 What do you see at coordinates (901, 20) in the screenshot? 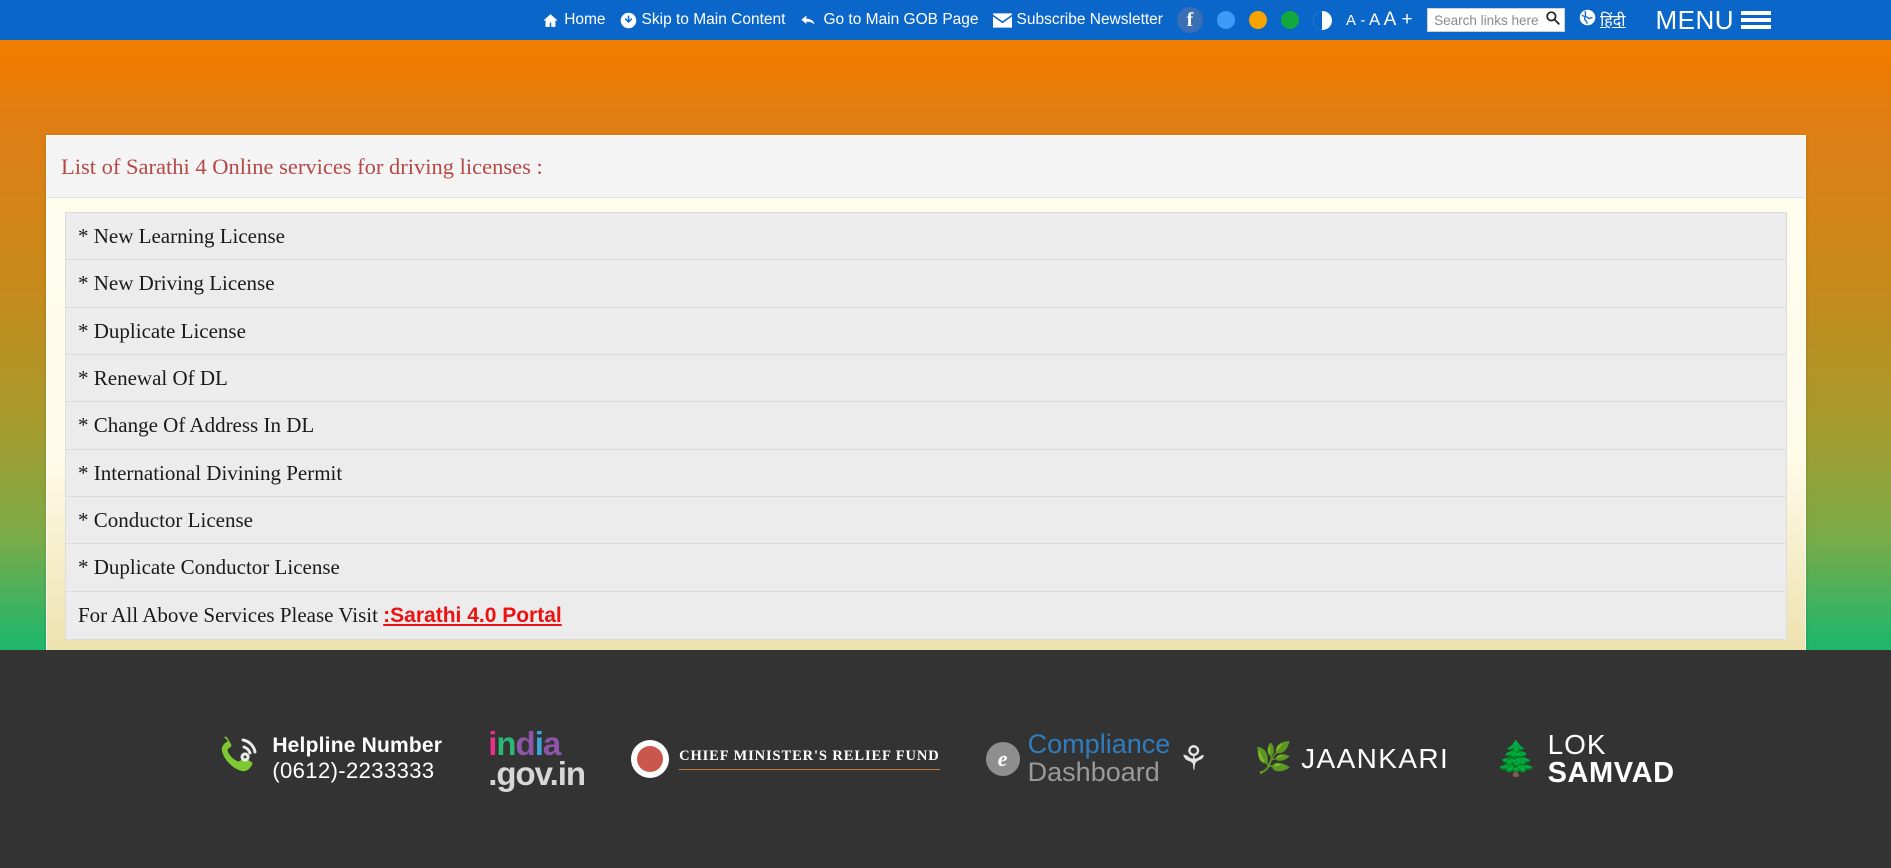
I see `nav-link-gob-label: Go to Main GOB Page` at bounding box center [901, 20].